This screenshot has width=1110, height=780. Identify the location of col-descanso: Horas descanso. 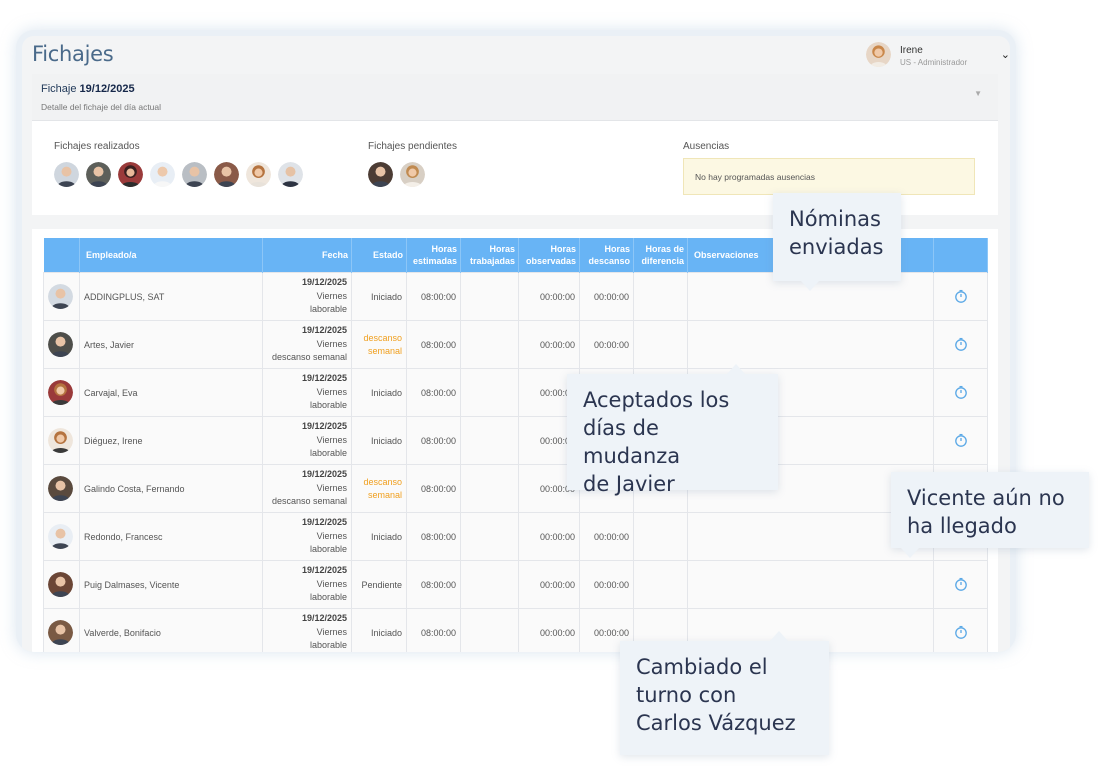
(606, 255).